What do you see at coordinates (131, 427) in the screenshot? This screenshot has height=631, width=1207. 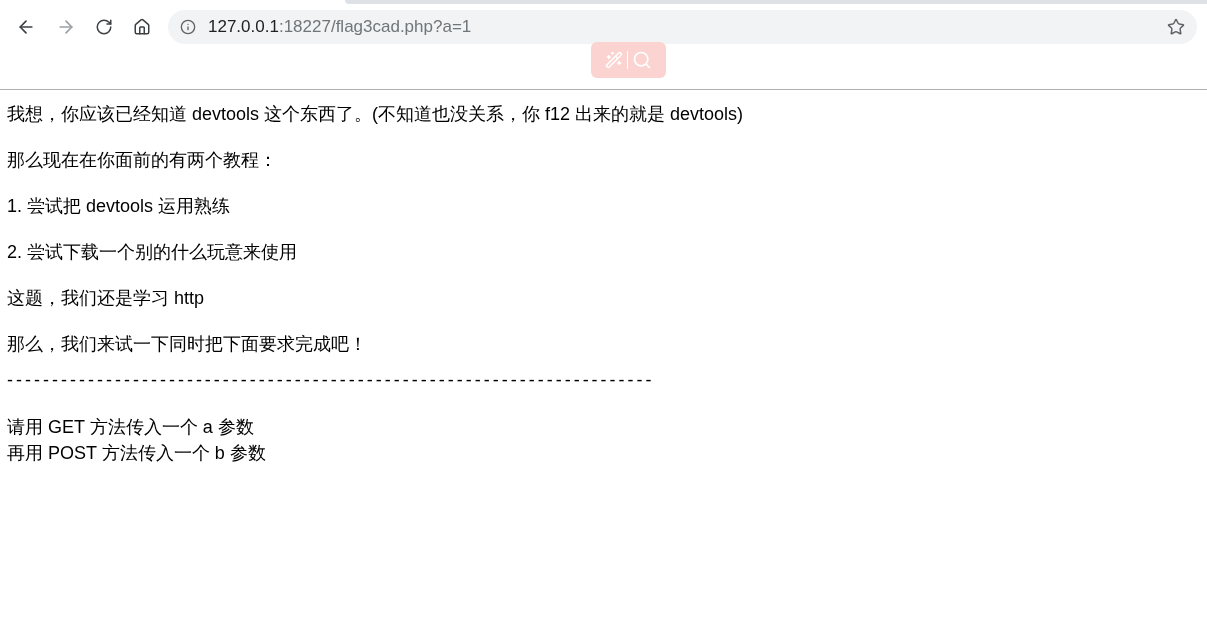 I see `instruction-line: 请用 GET 方法传入一个 a 参数` at bounding box center [131, 427].